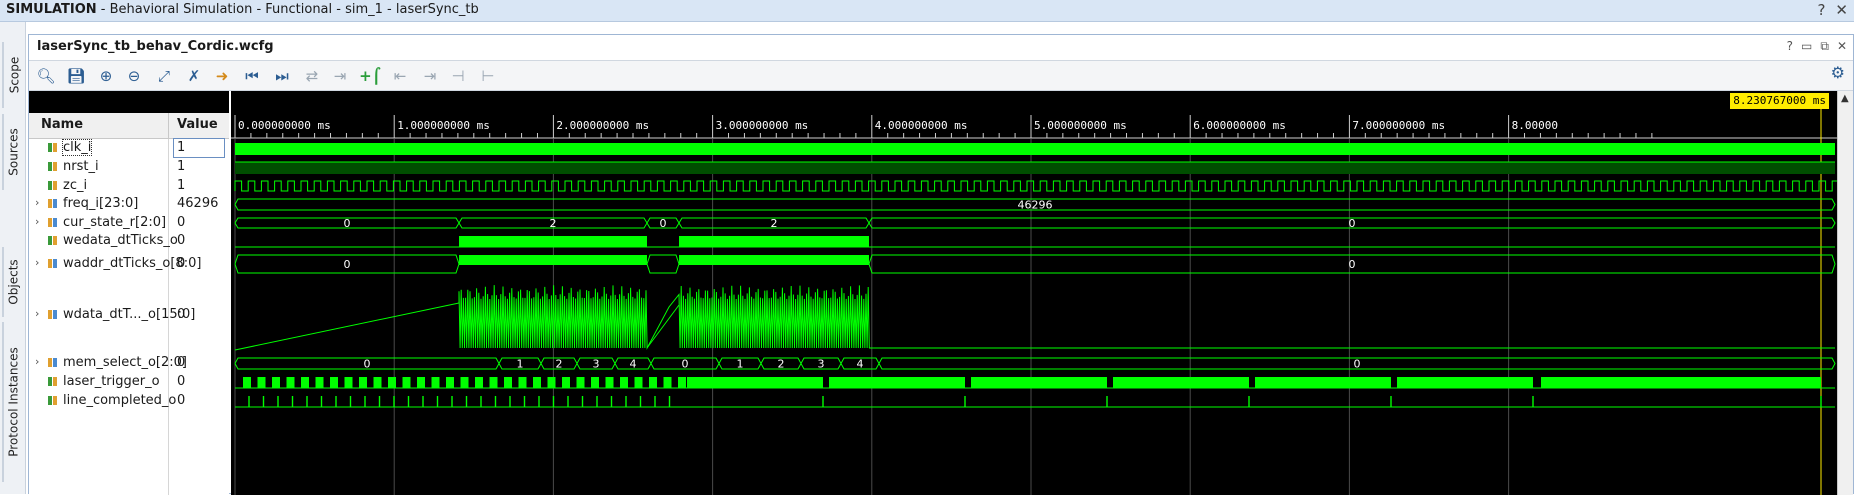  What do you see at coordinates (347, 326) in the screenshot?
I see `wdata-ramp` at bounding box center [347, 326].